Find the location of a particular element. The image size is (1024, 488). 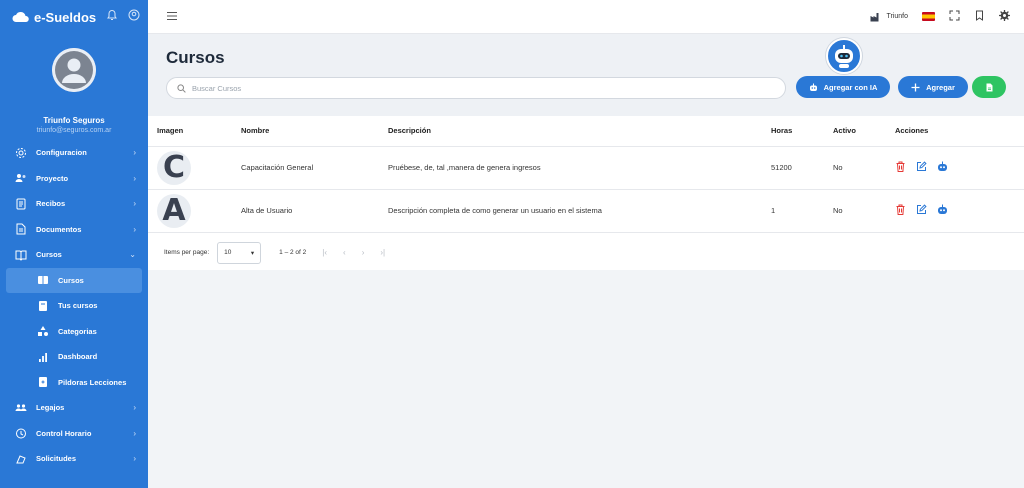

sidebar-item-label: Tus cursos is located at coordinates (78, 306).